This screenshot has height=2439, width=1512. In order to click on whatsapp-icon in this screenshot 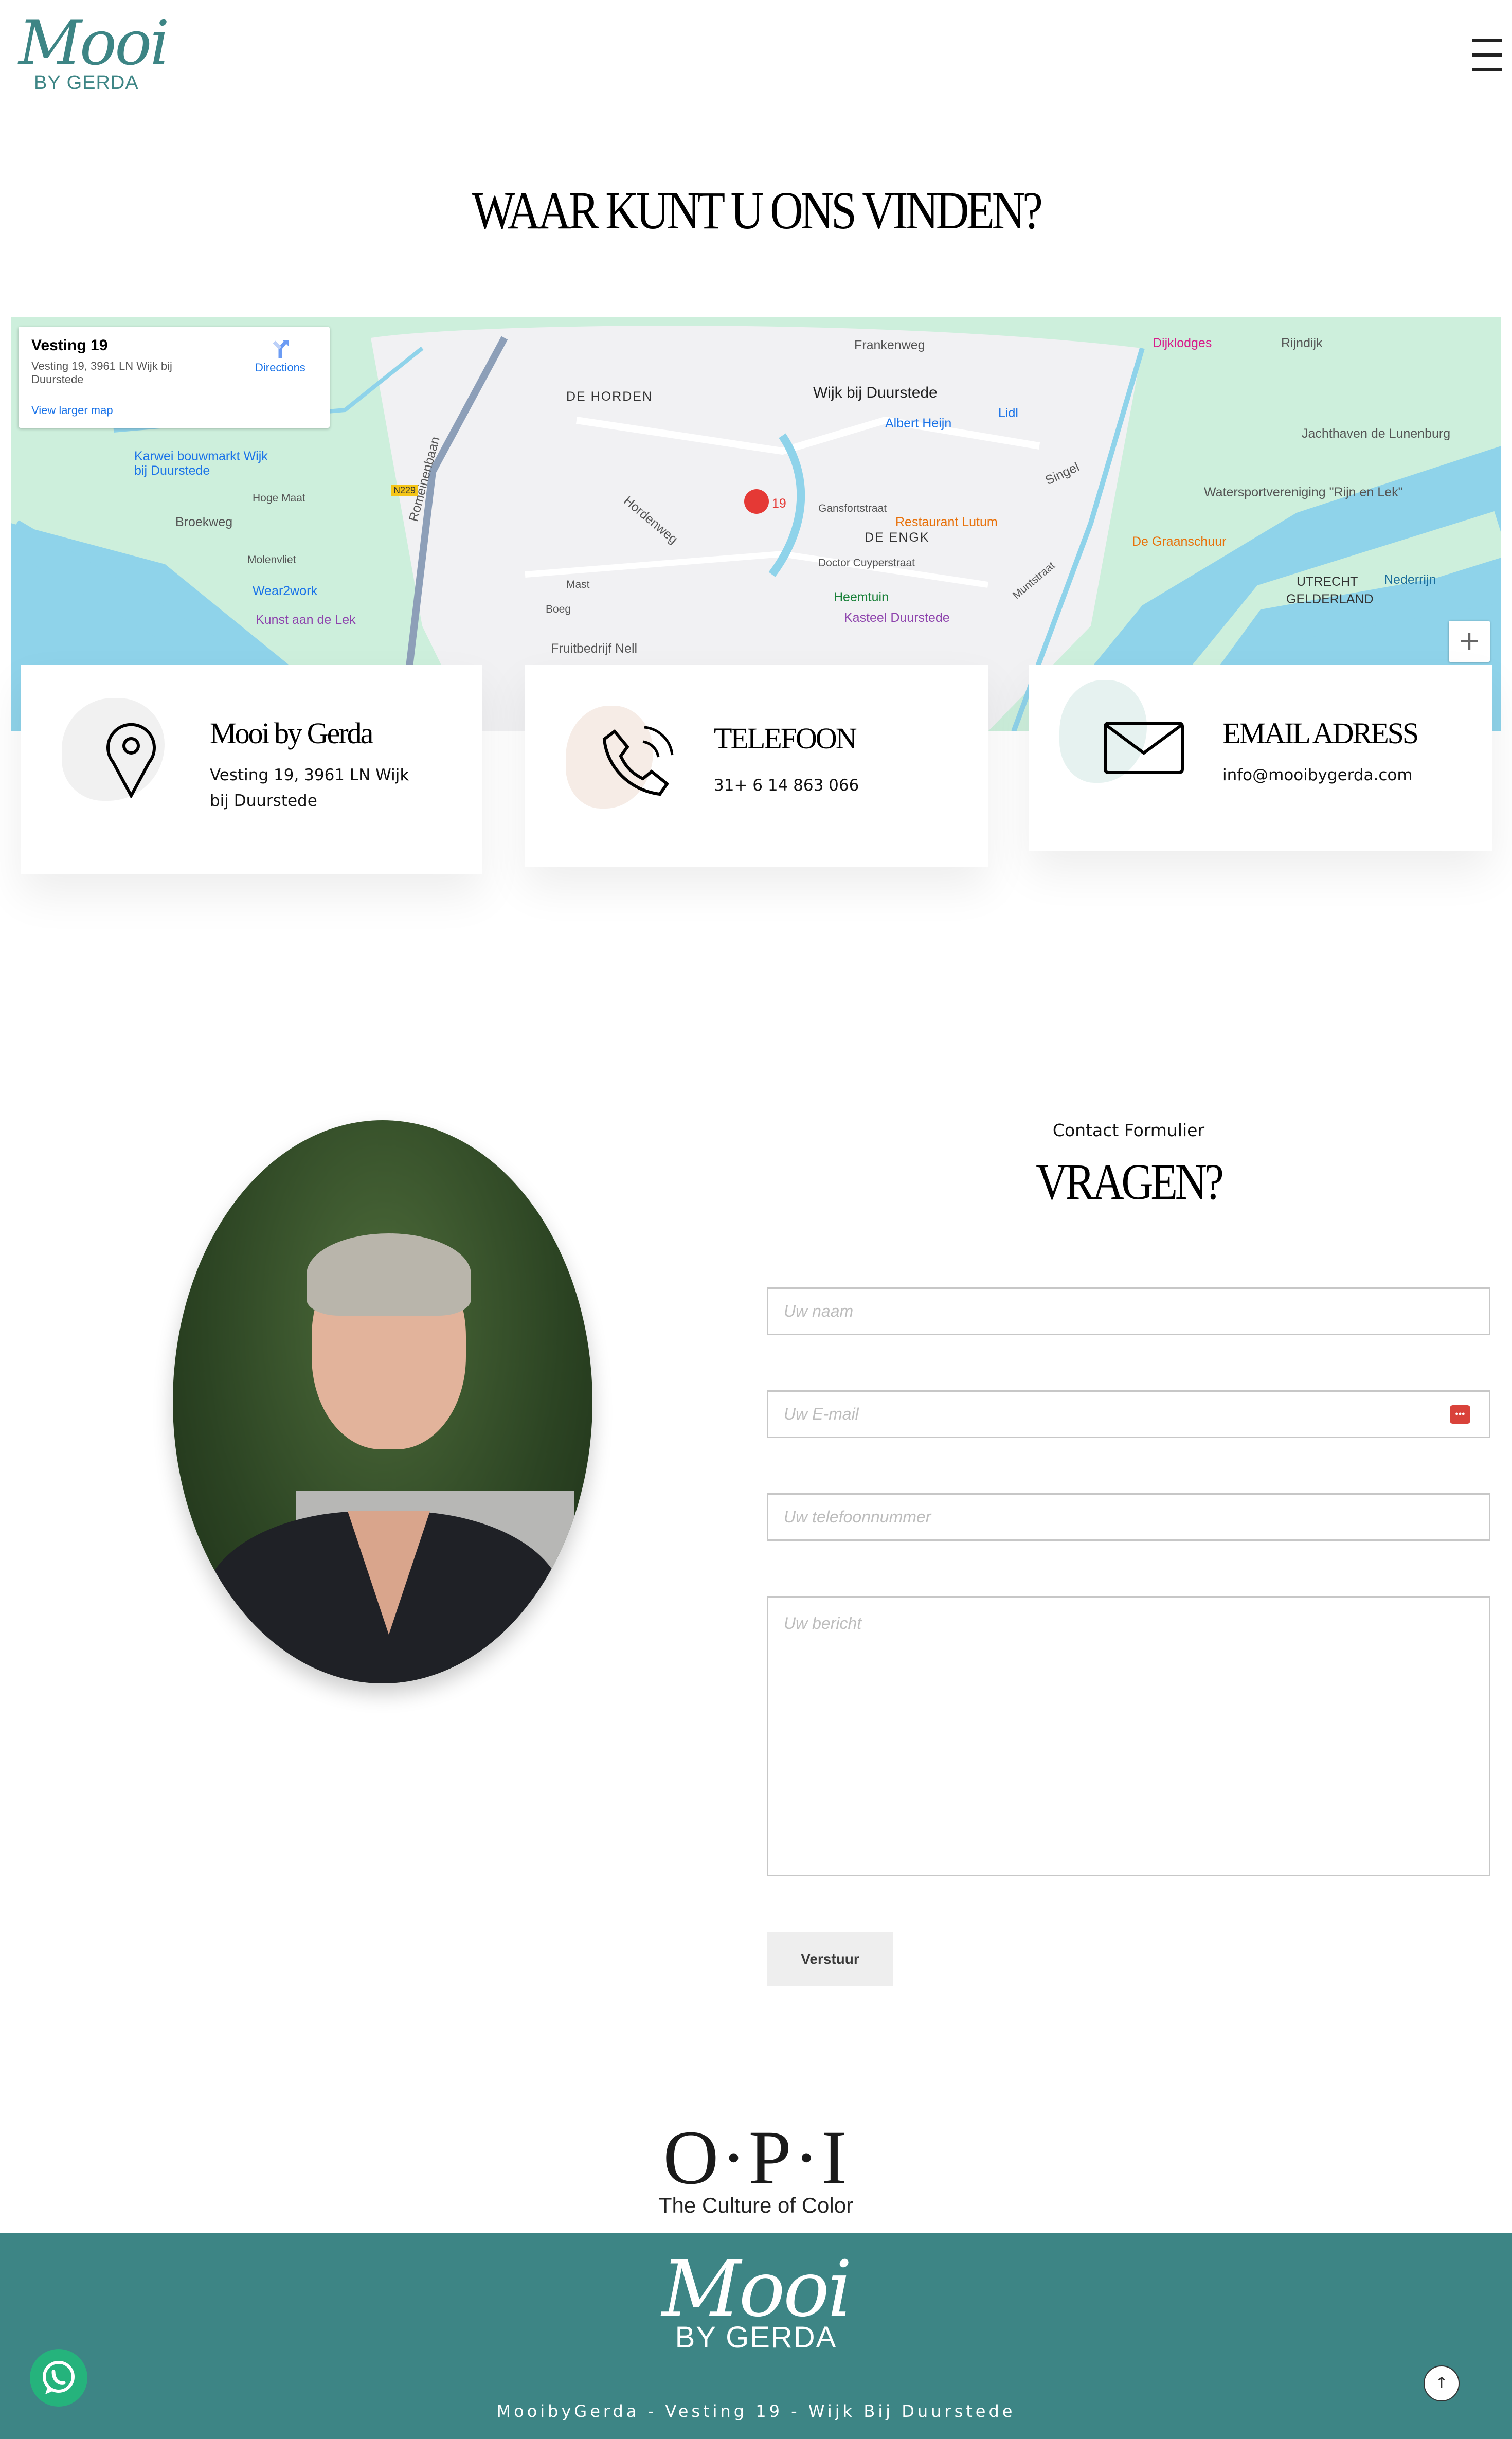, I will do `click(59, 2377)`.